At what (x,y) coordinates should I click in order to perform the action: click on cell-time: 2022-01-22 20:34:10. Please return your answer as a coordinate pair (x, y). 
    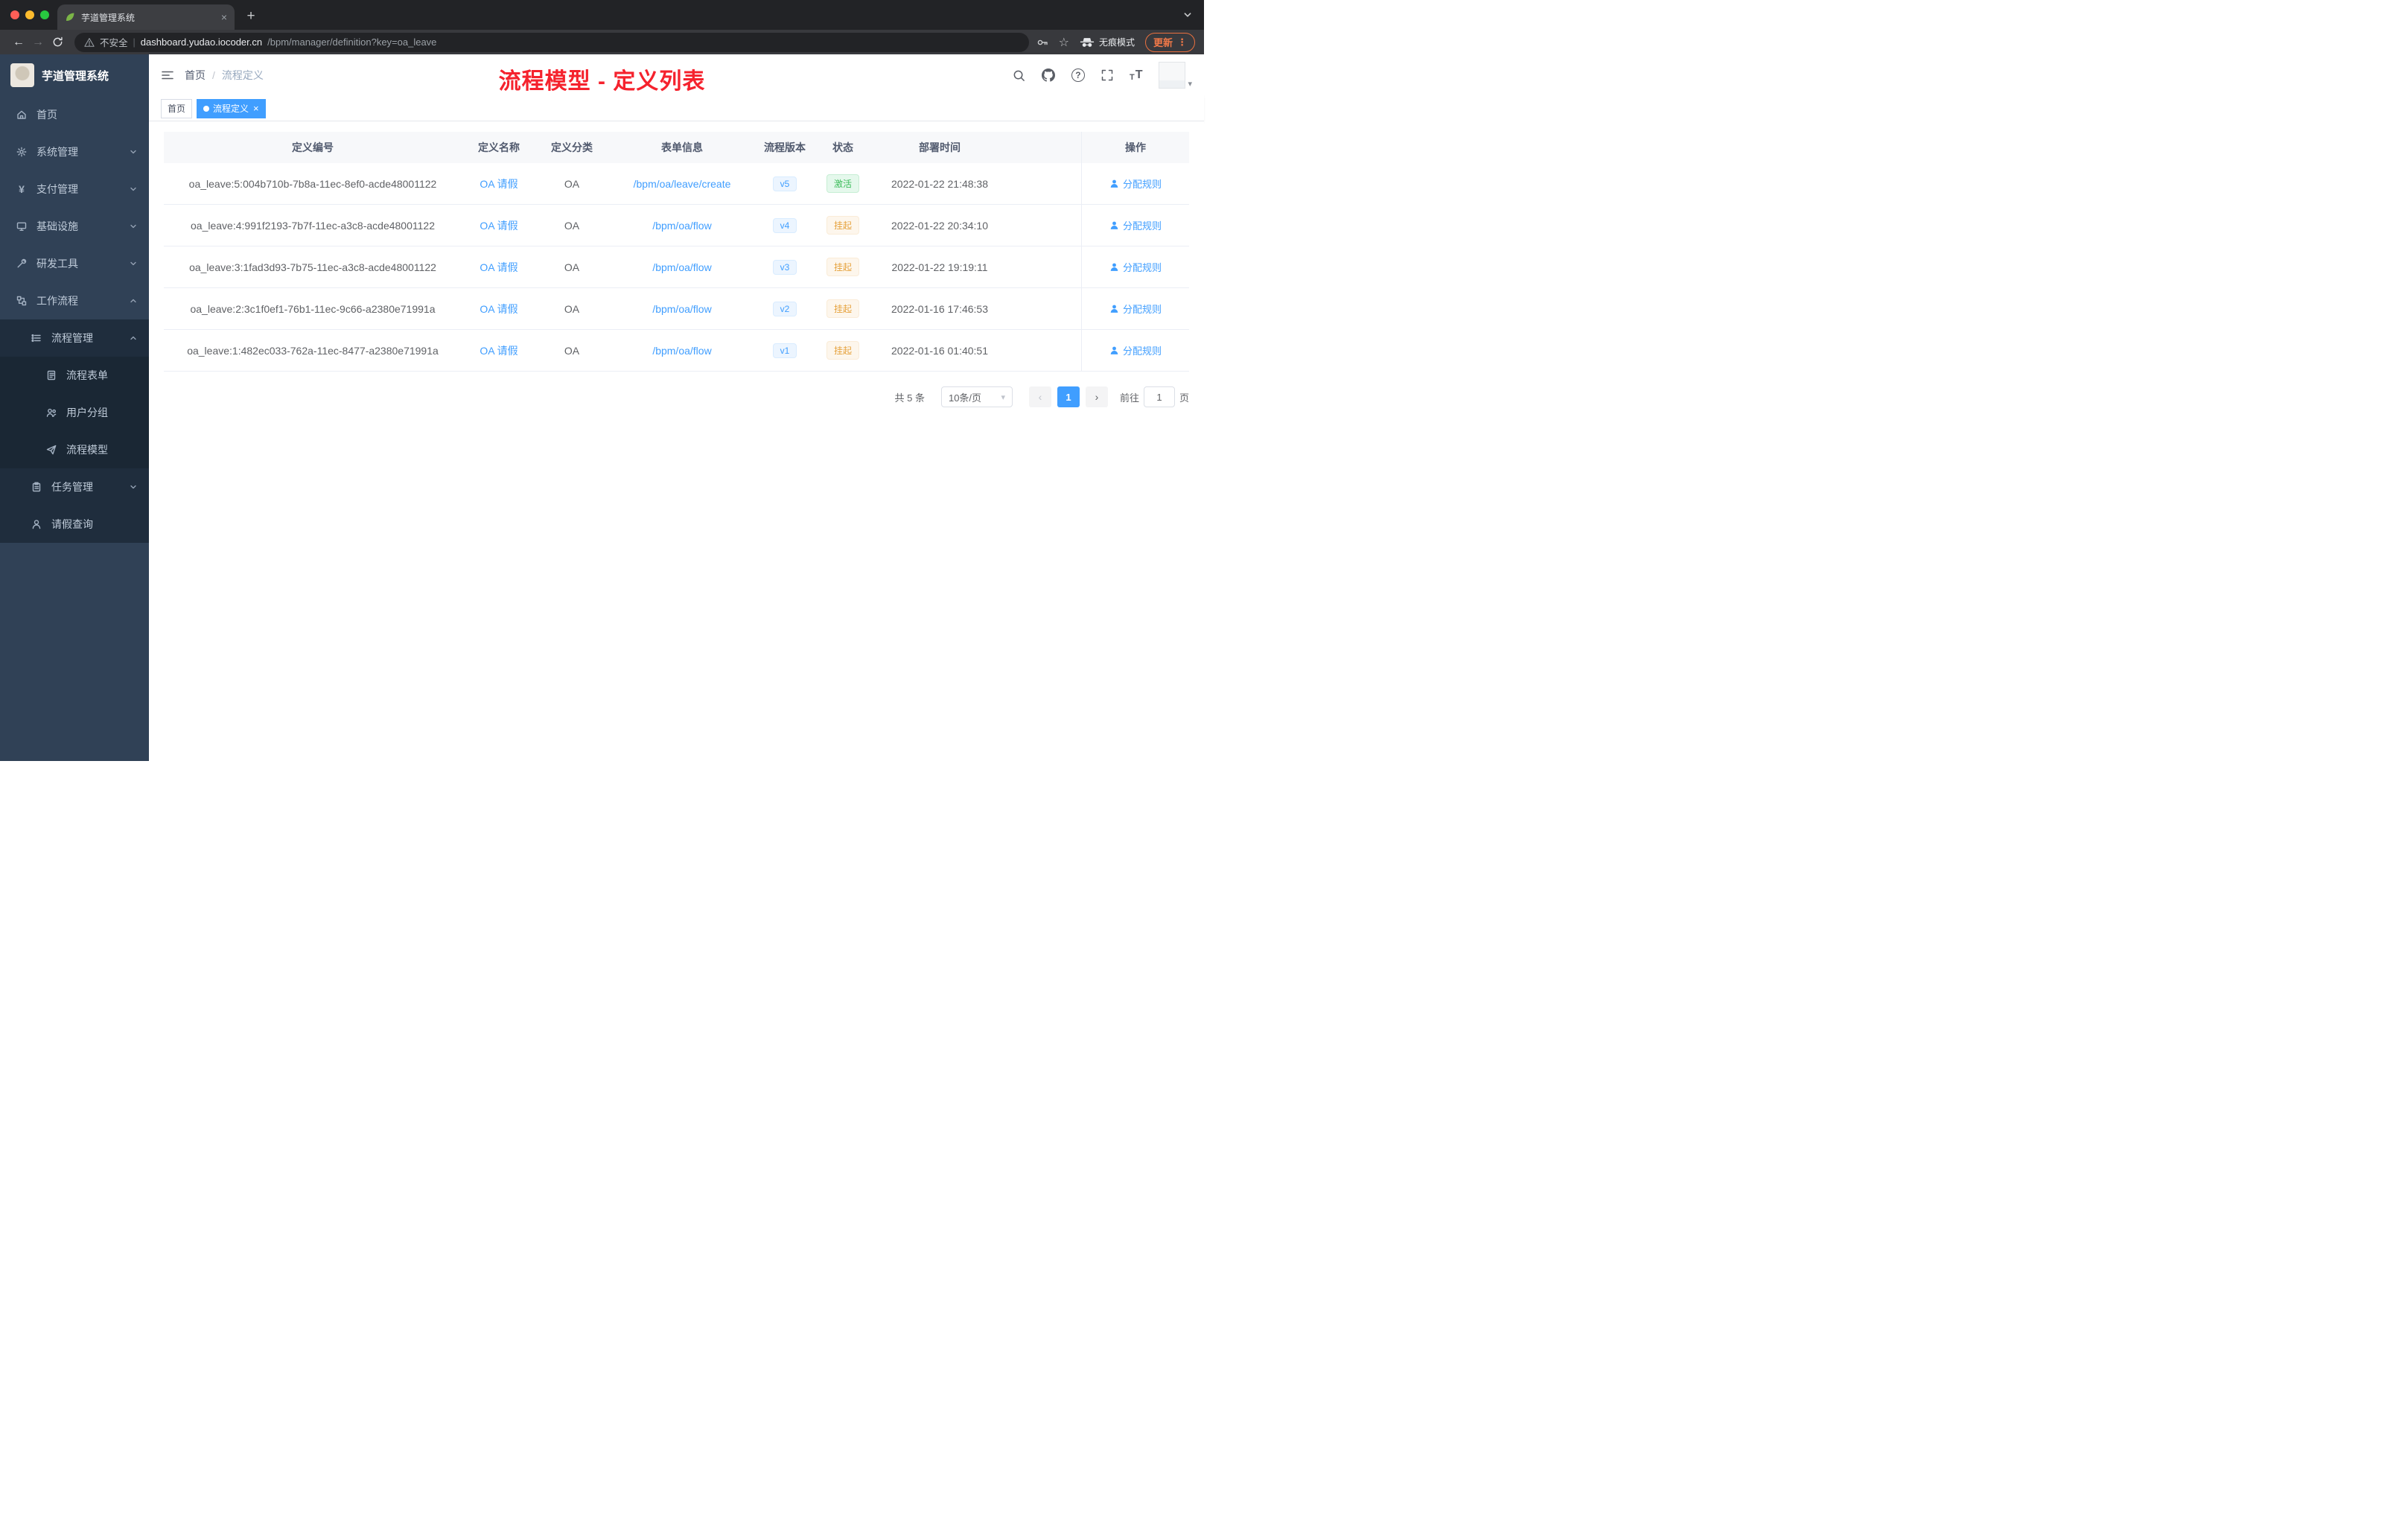
    Looking at the image, I should click on (939, 225).